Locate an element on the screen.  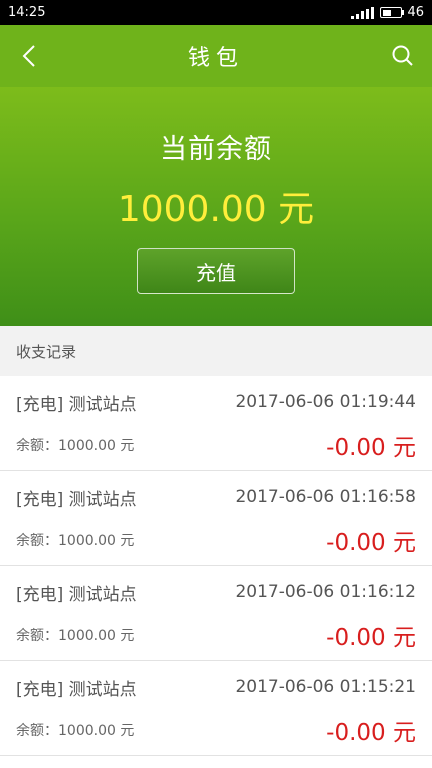
page-title: 钱包 is located at coordinates (215, 58).